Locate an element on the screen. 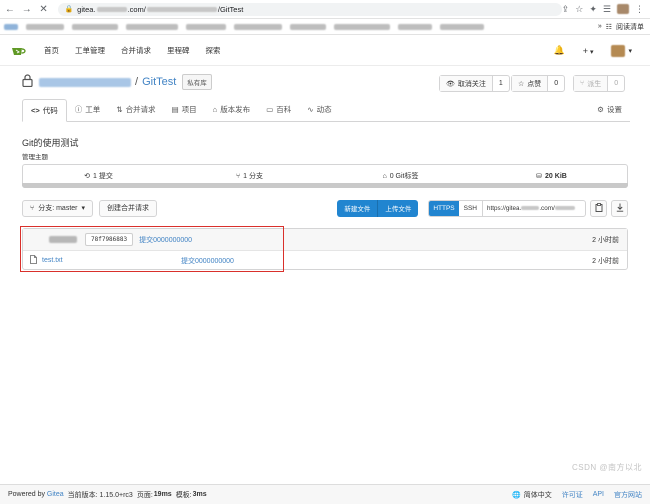  menu-icon: ⋮ is located at coordinates (639, 9).